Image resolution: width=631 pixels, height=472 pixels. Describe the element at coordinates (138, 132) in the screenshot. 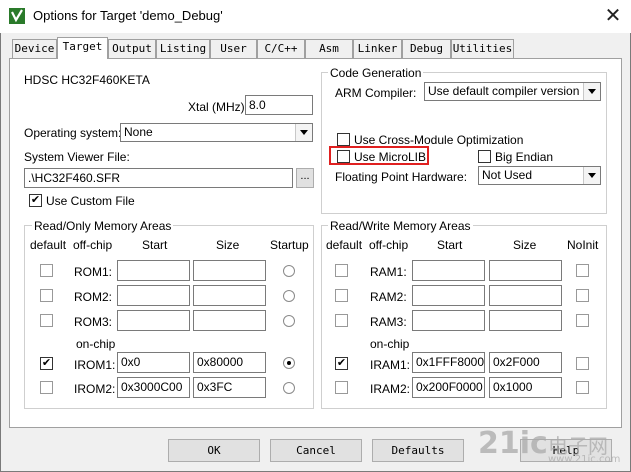

I see `os-select-value: None` at that location.